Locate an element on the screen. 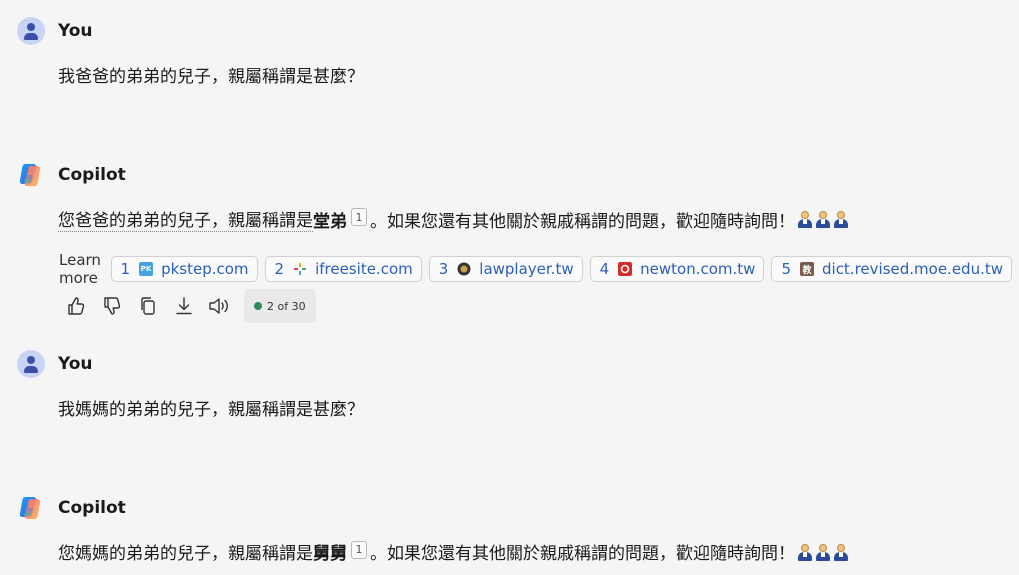  response-page-indicator: 2 of 30 is located at coordinates (280, 306).